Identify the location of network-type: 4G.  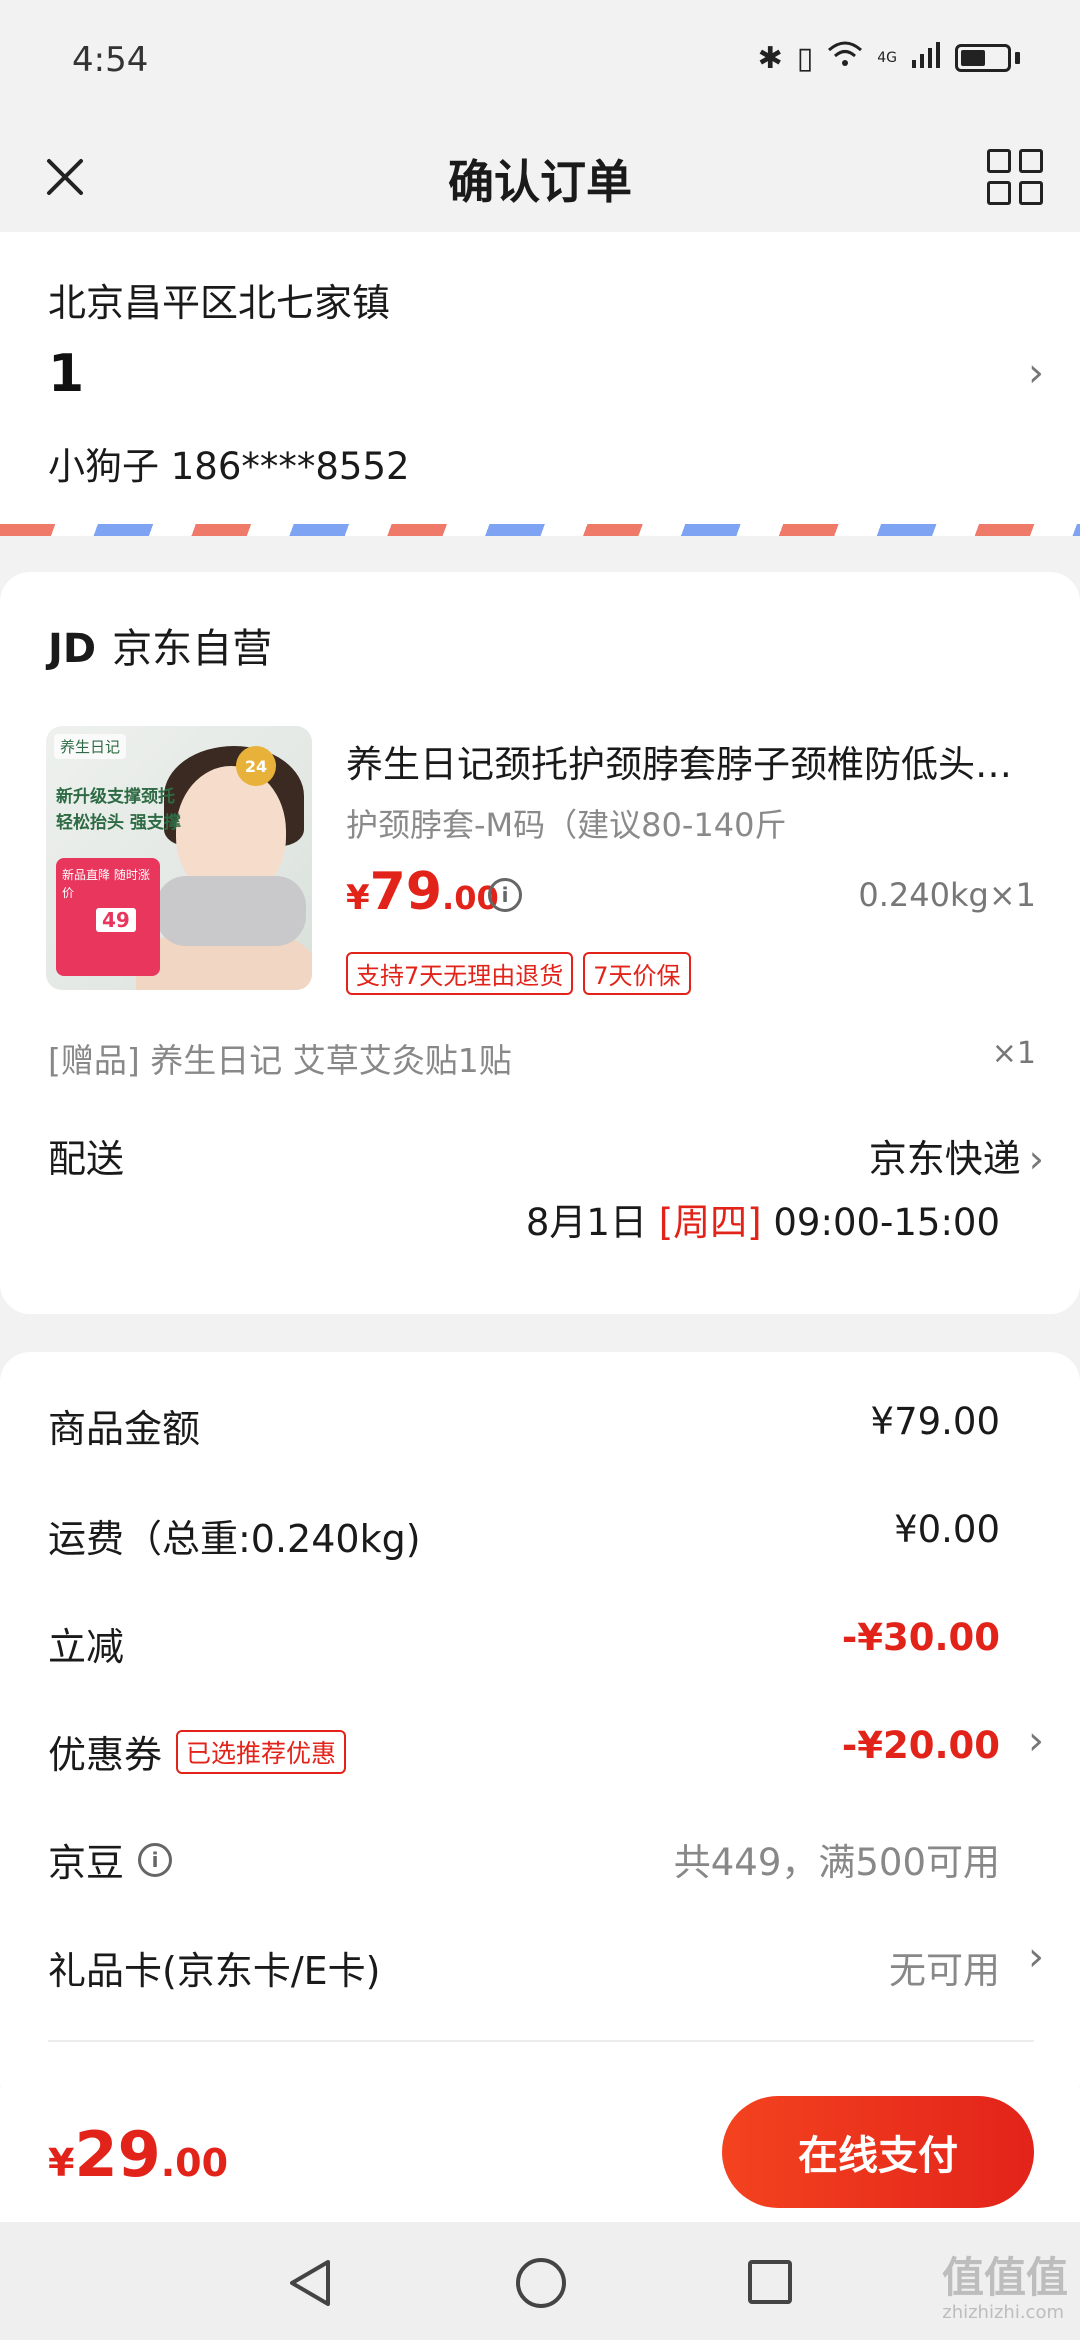
(887, 58).